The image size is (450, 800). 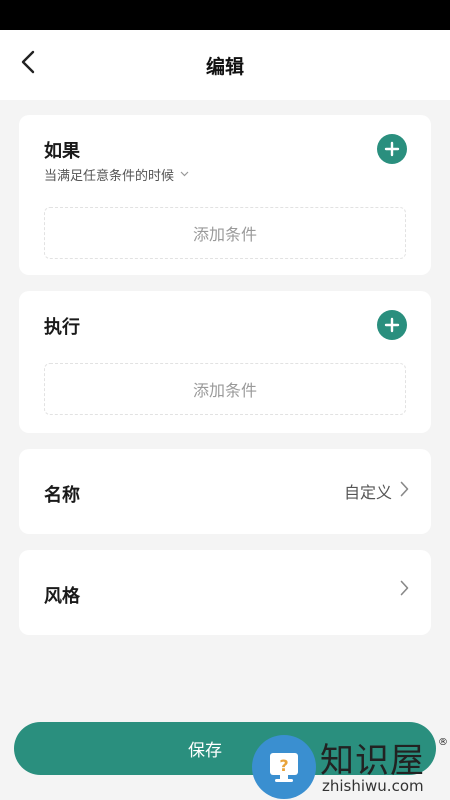 I want to click on name-row-value-group: 自定义, so click(x=376, y=491).